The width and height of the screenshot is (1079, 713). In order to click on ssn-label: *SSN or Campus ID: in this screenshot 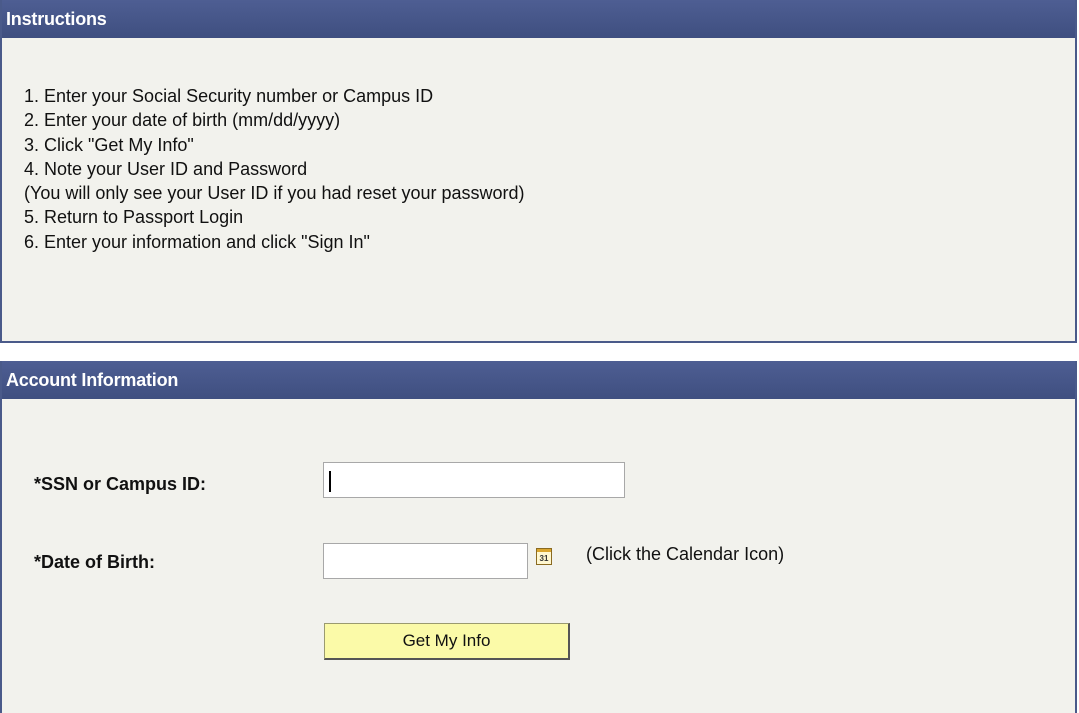, I will do `click(120, 484)`.